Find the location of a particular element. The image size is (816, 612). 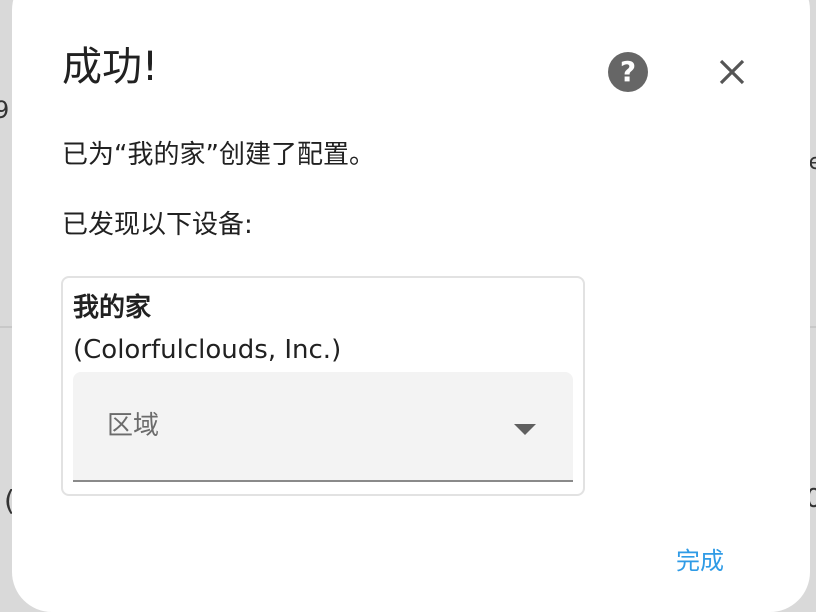

question-mark-icon: ? is located at coordinates (628, 71).